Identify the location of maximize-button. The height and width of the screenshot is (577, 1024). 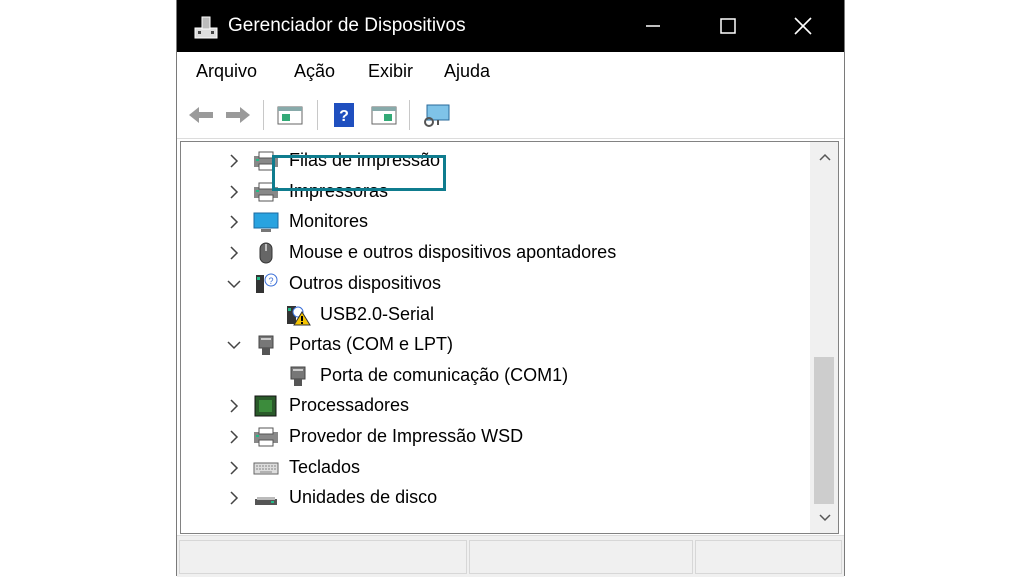
(728, 26).